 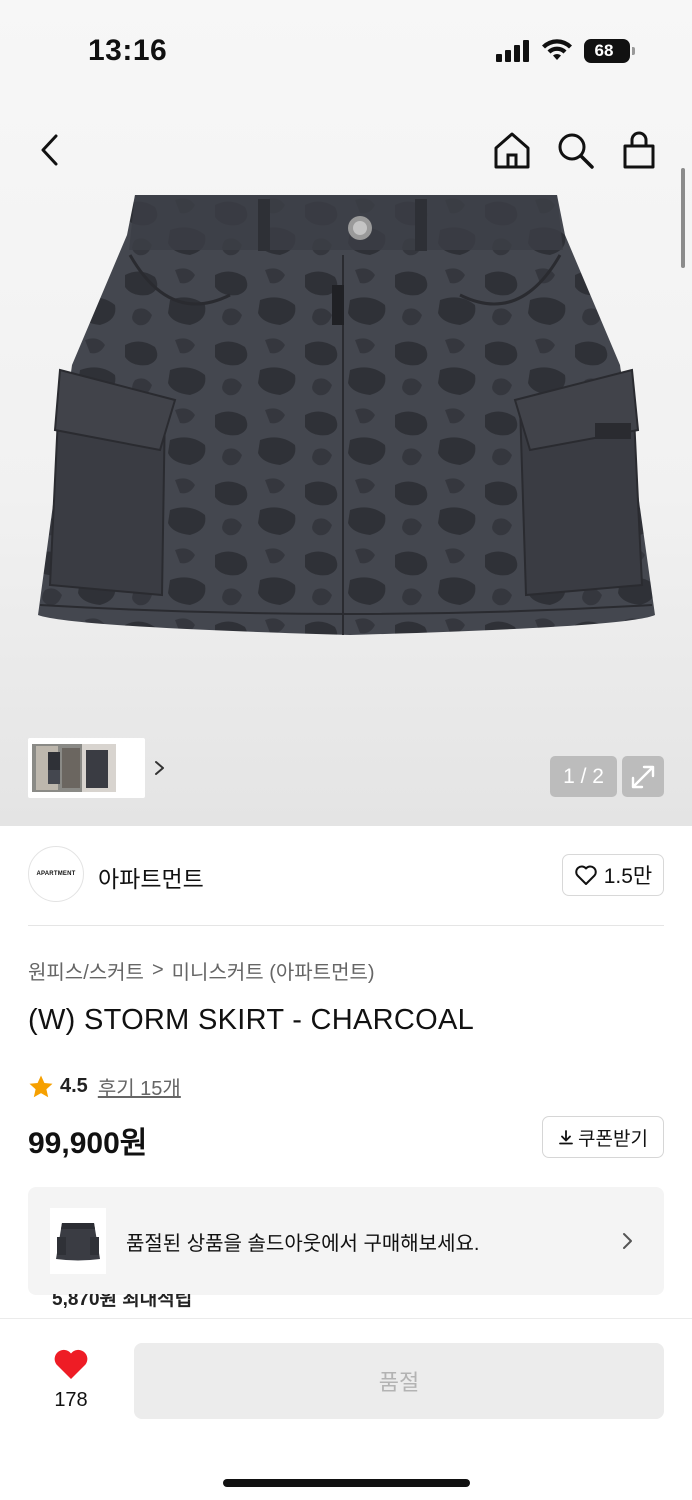 What do you see at coordinates (399, 1381) in the screenshot?
I see `buy-button: 품절` at bounding box center [399, 1381].